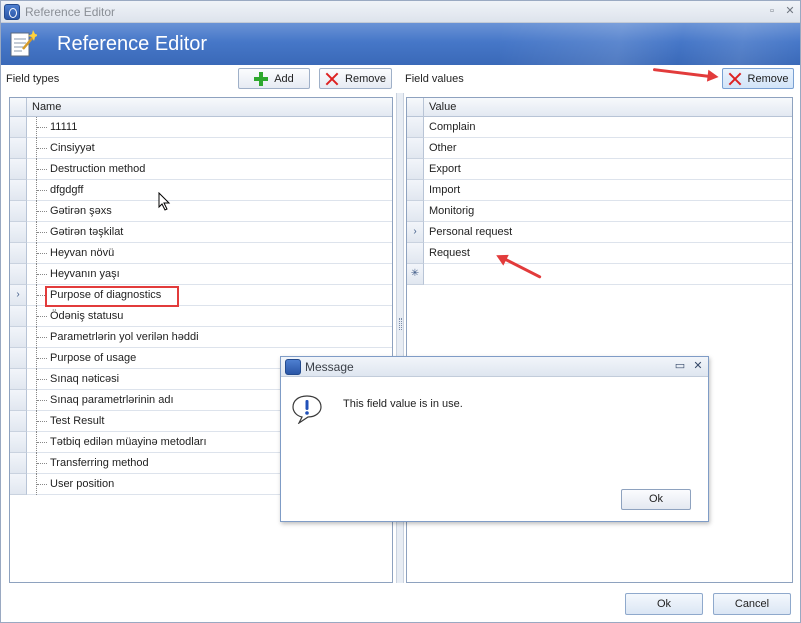  What do you see at coordinates (77, 421) in the screenshot?
I see `cell-text: Test Result` at bounding box center [77, 421].